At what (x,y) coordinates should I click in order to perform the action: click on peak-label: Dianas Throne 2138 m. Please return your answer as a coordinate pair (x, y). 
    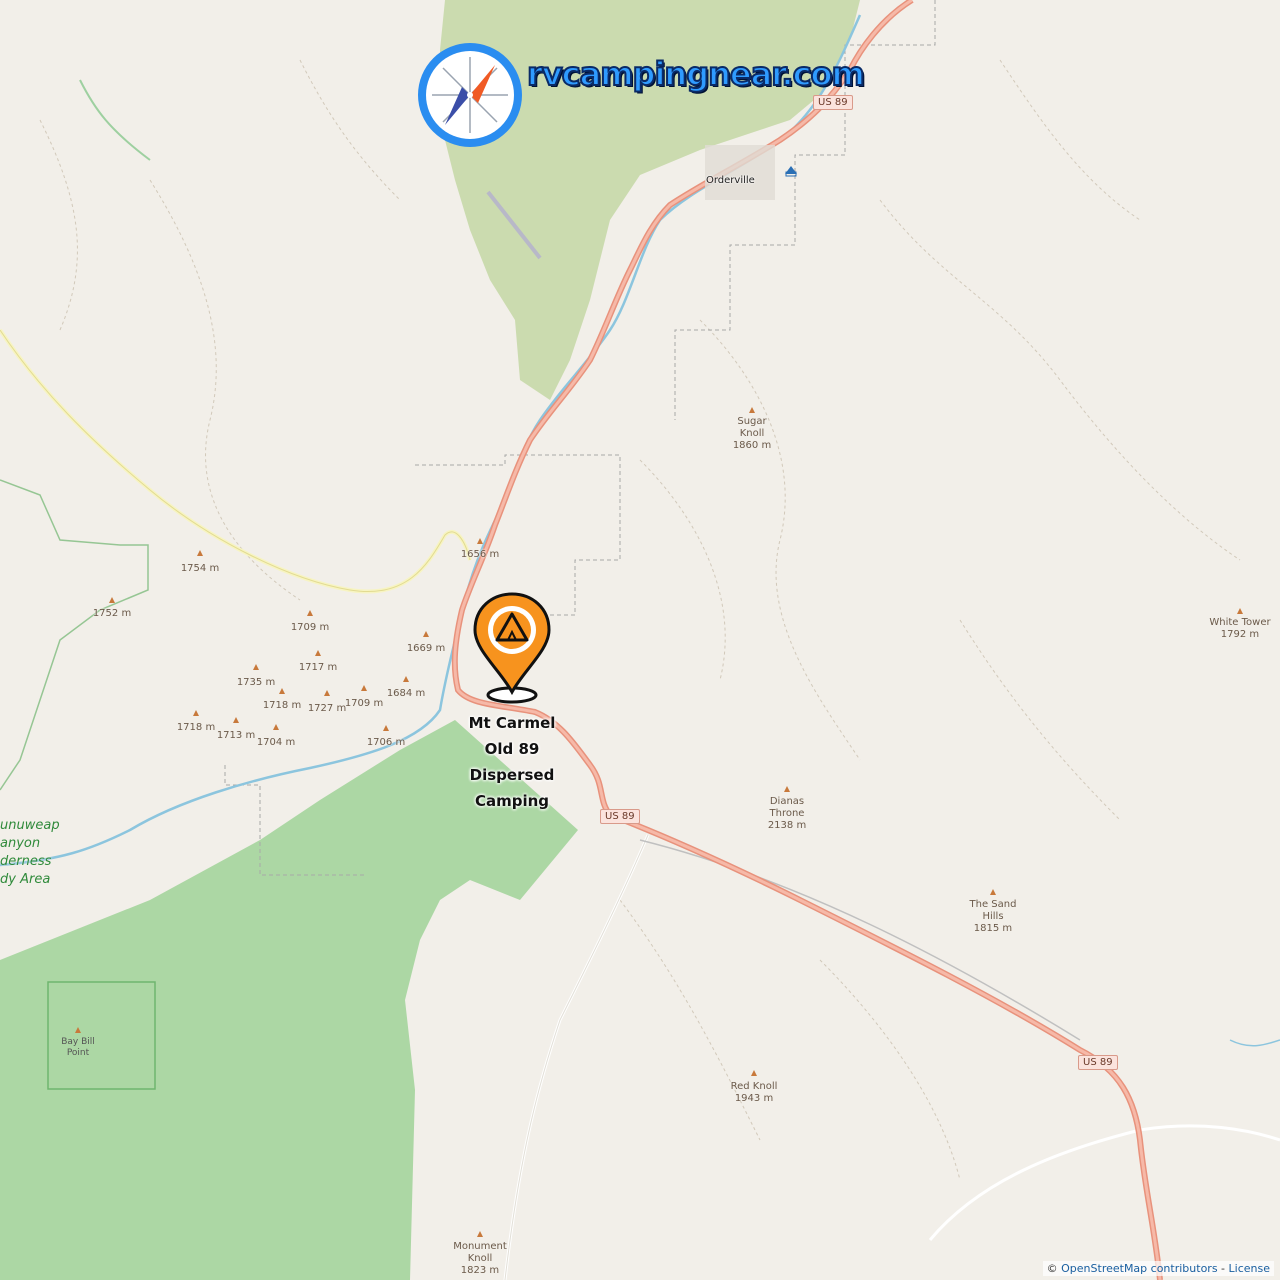
    Looking at the image, I should click on (787, 813).